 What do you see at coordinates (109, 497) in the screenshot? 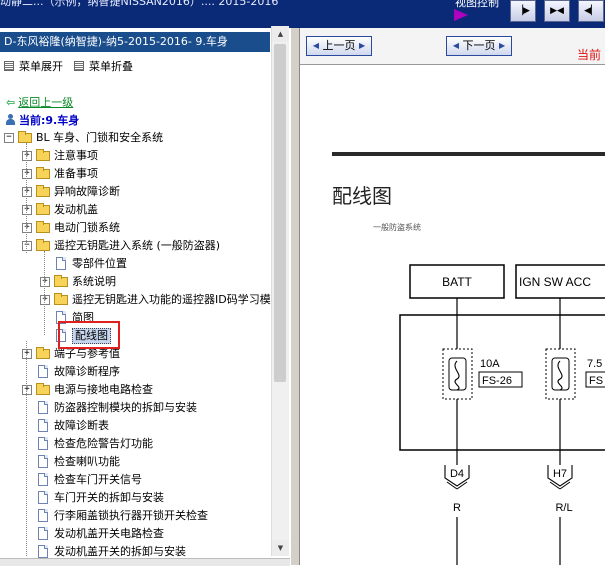
I see `tree-item-label: 车门开关的拆卸与安装` at bounding box center [109, 497].